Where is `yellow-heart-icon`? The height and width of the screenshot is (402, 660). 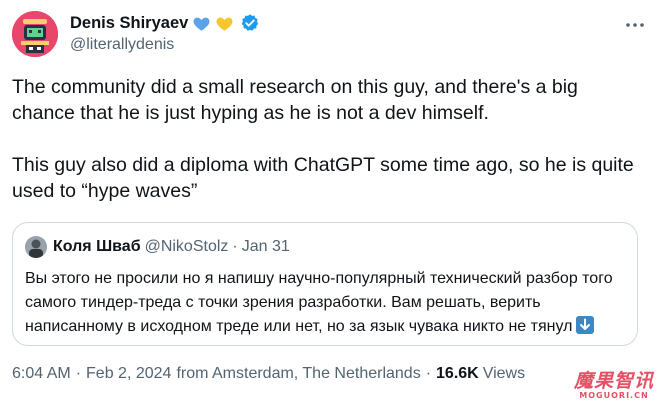 yellow-heart-icon is located at coordinates (224, 24).